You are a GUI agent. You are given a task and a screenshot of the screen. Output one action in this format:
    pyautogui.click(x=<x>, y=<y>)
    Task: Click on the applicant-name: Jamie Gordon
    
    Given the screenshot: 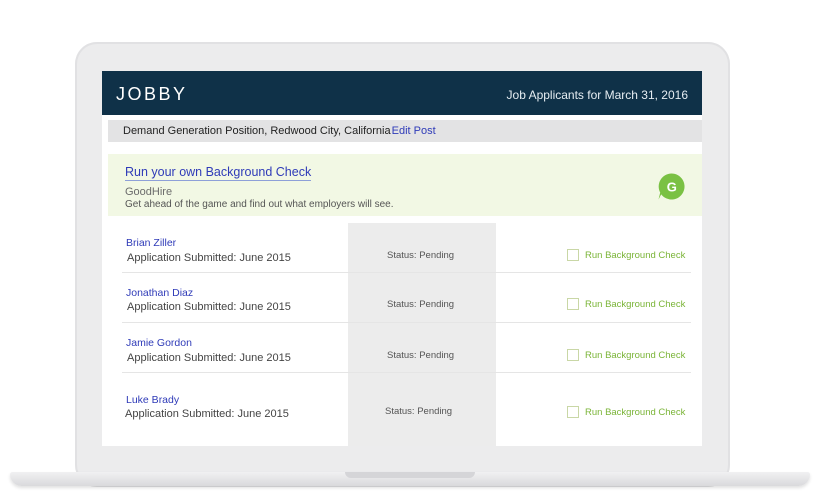 What is the action you would take?
    pyautogui.click(x=159, y=343)
    